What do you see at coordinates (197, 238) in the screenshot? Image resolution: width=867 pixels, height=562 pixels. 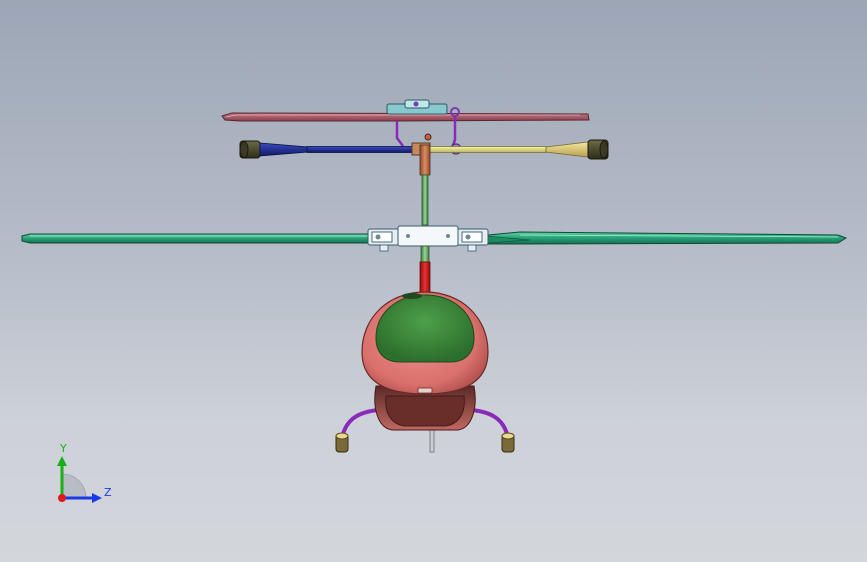 I see `main-rotor-blade-left` at bounding box center [197, 238].